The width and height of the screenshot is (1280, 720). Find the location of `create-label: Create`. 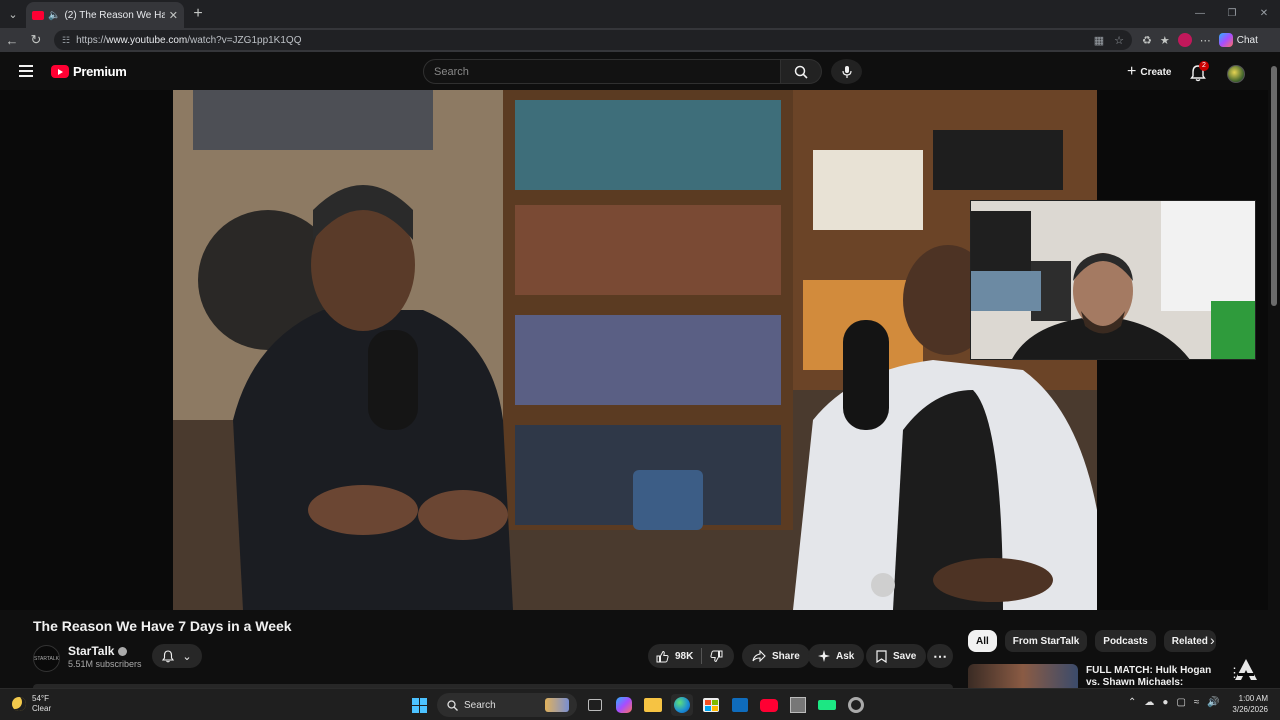

create-label: Create is located at coordinates (1156, 72).